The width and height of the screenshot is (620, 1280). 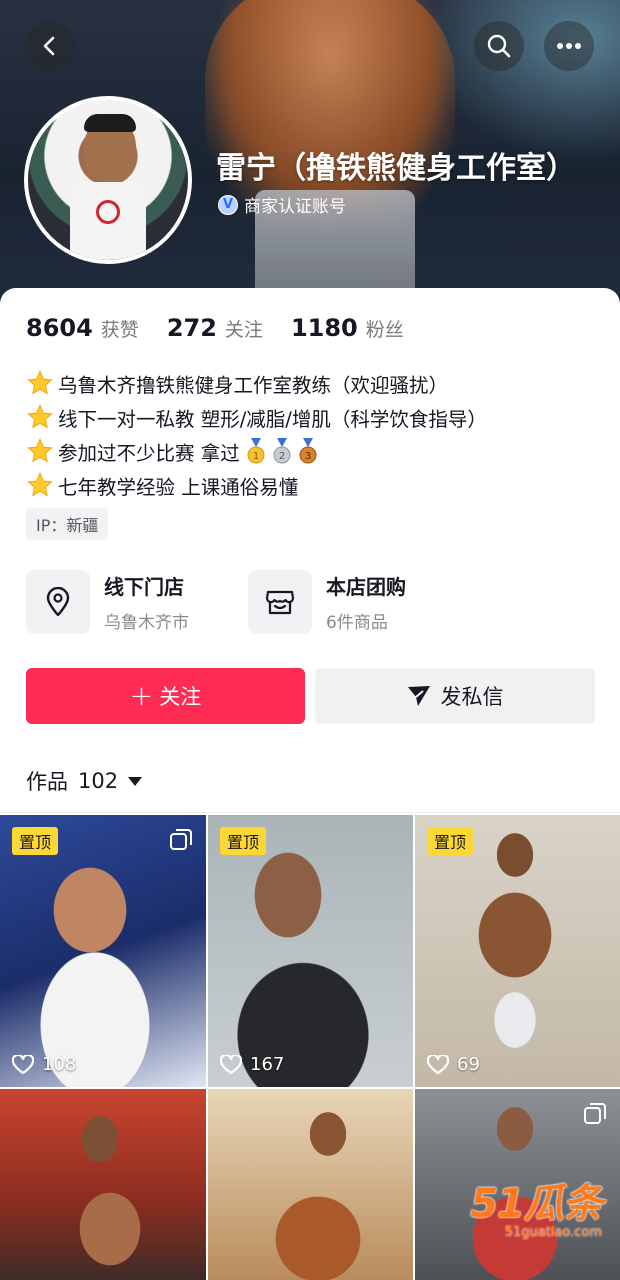 I want to click on video-tile: 置顶 108, so click(x=103, y=951).